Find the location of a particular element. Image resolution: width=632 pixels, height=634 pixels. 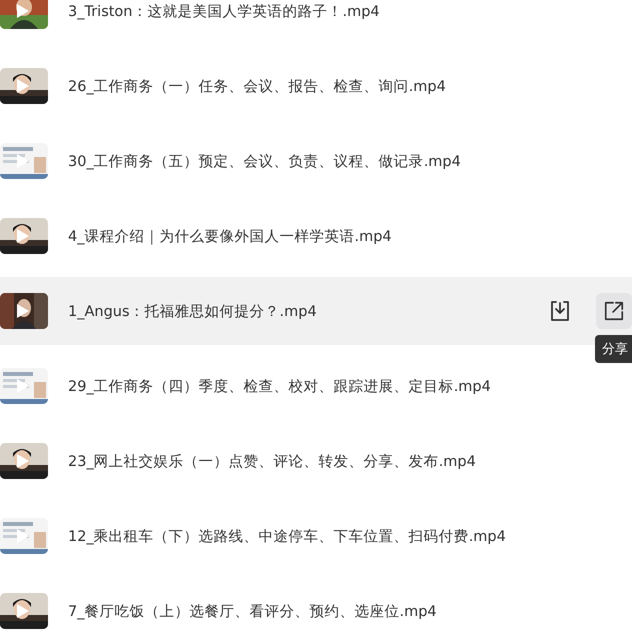

file-row: 12_乘出租车（下）选路线、中途停车、下车位置、扫码付费.mp4 is located at coordinates (316, 536).